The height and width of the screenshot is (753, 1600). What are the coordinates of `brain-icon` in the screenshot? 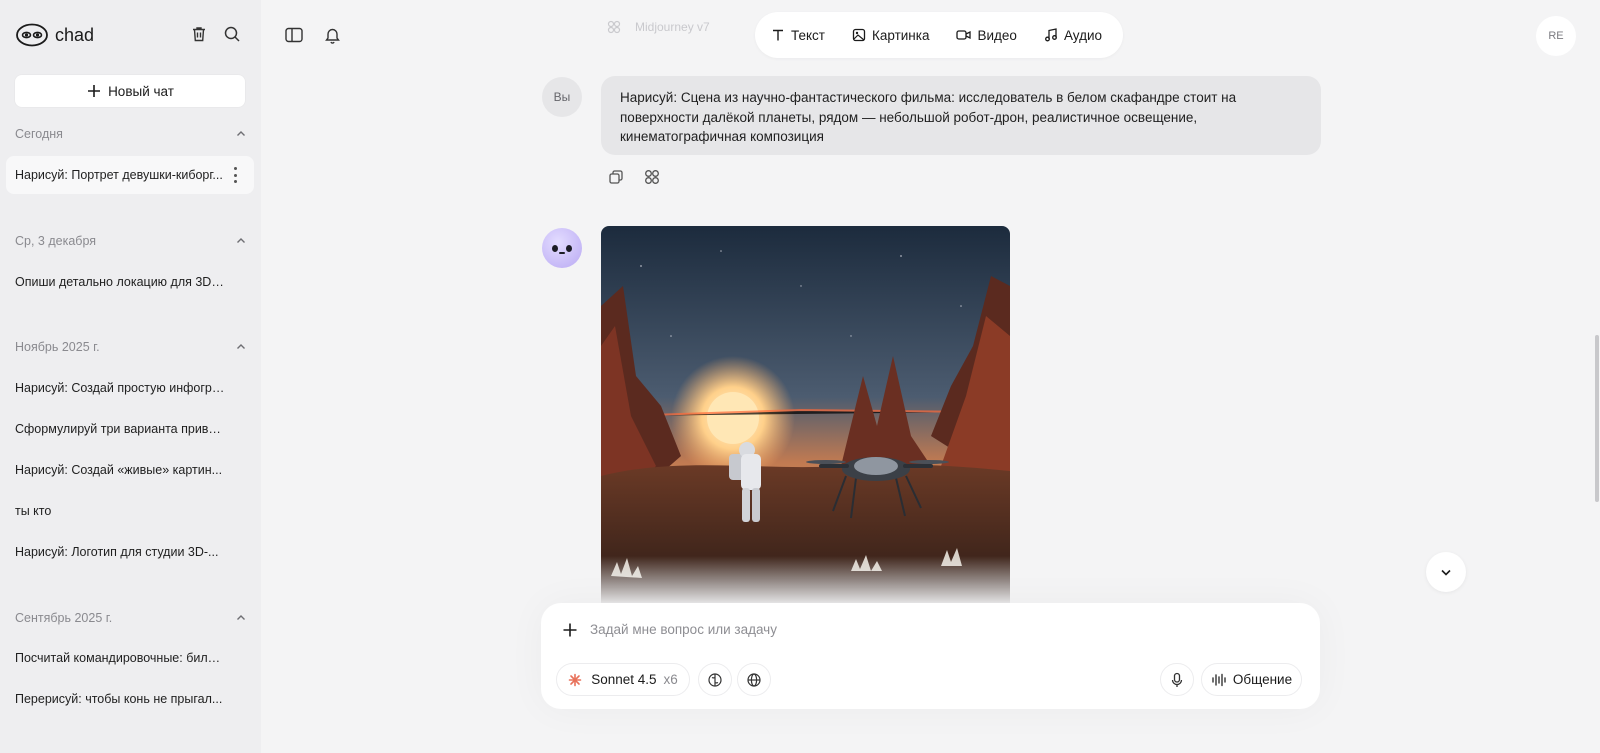 It's located at (715, 679).